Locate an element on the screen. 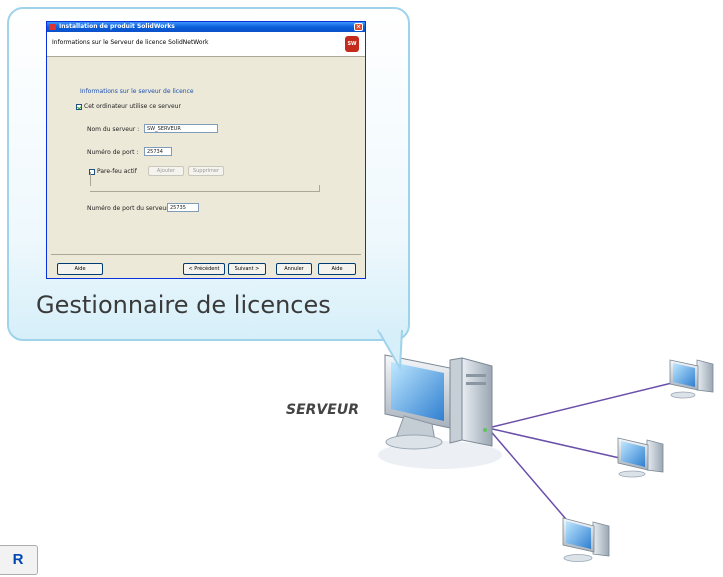  back-button: < Précédent is located at coordinates (204, 269).